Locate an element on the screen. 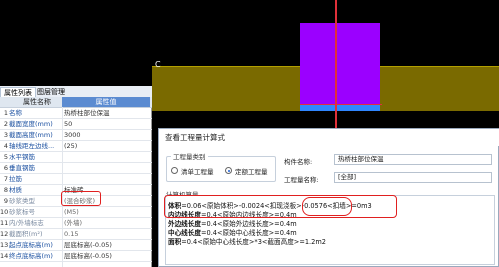 The image size is (499, 267). property-row: 4 轴线距左边线... (25) is located at coordinates (76, 146).